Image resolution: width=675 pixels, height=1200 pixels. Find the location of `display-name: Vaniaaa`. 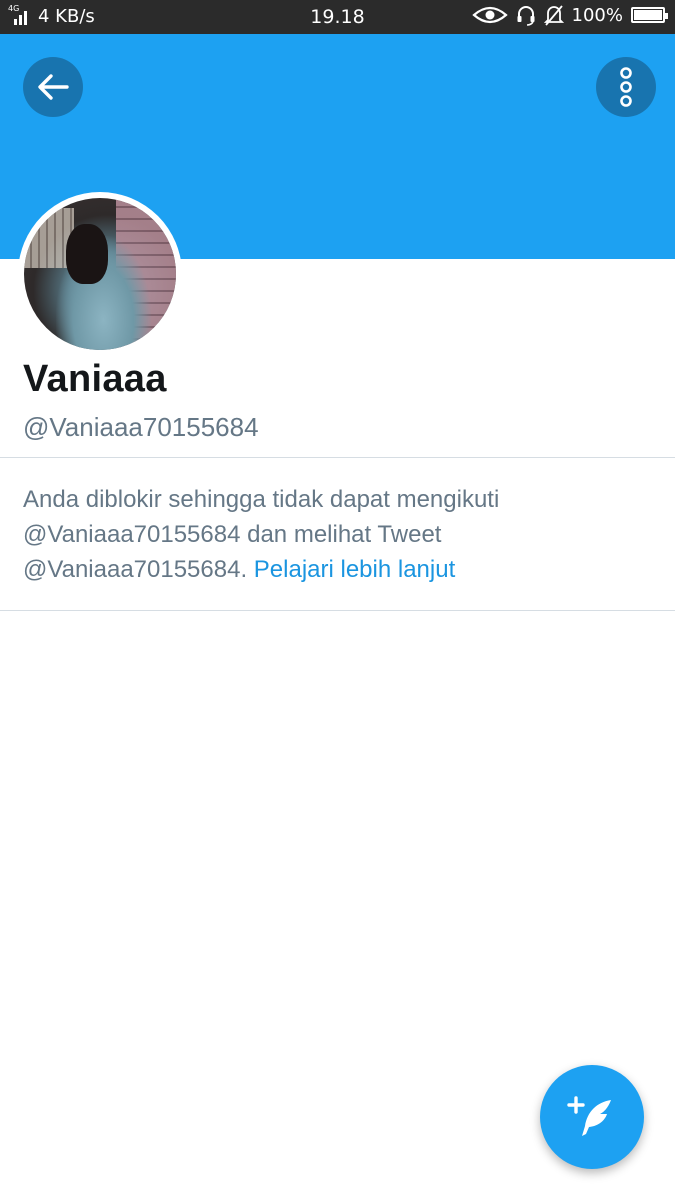

display-name: Vaniaaa is located at coordinates (95, 379).